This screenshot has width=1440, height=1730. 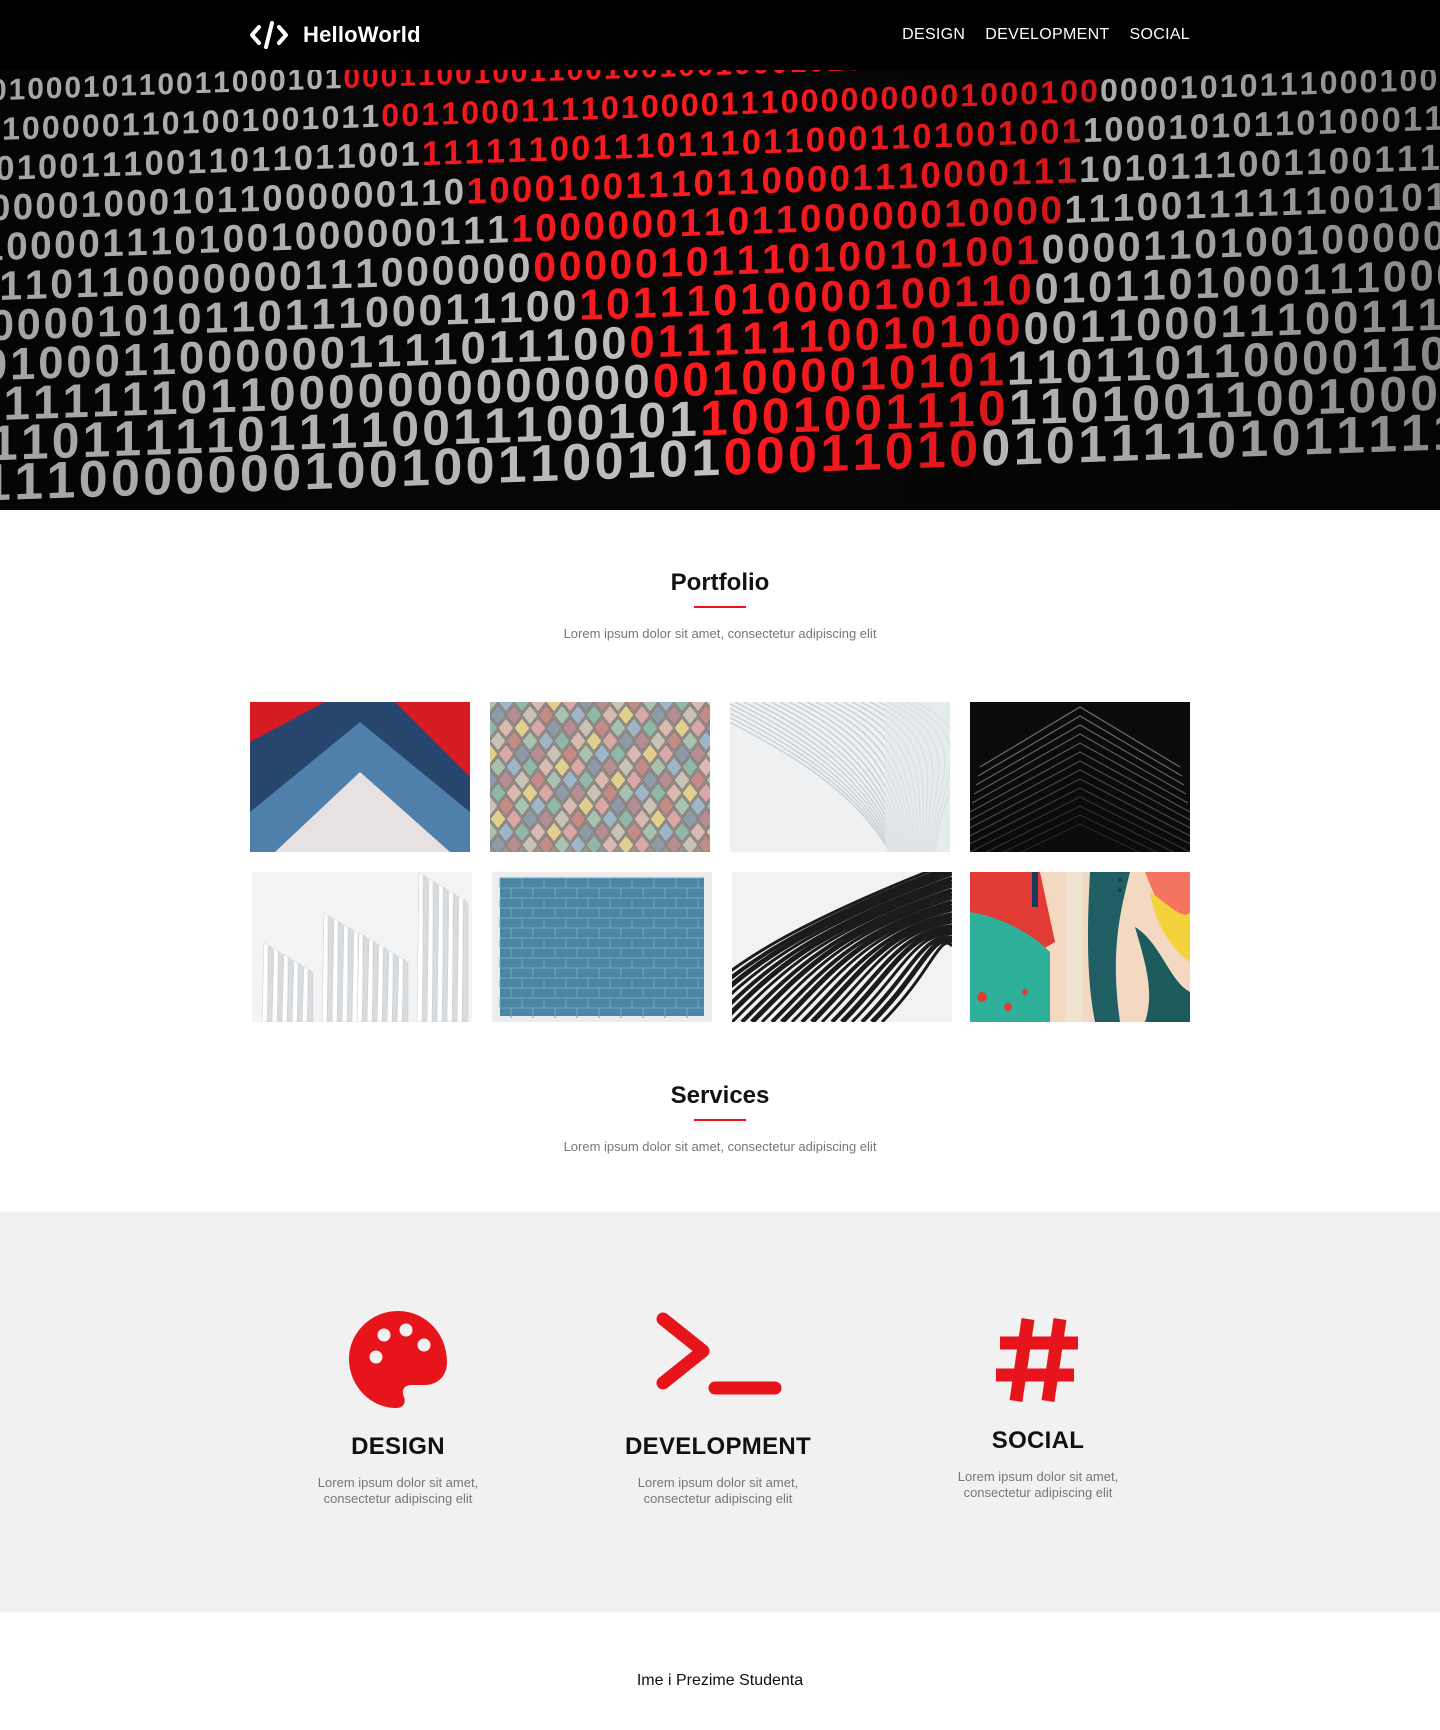 What do you see at coordinates (720, 1095) in the screenshot?
I see `services-title: Services` at bounding box center [720, 1095].